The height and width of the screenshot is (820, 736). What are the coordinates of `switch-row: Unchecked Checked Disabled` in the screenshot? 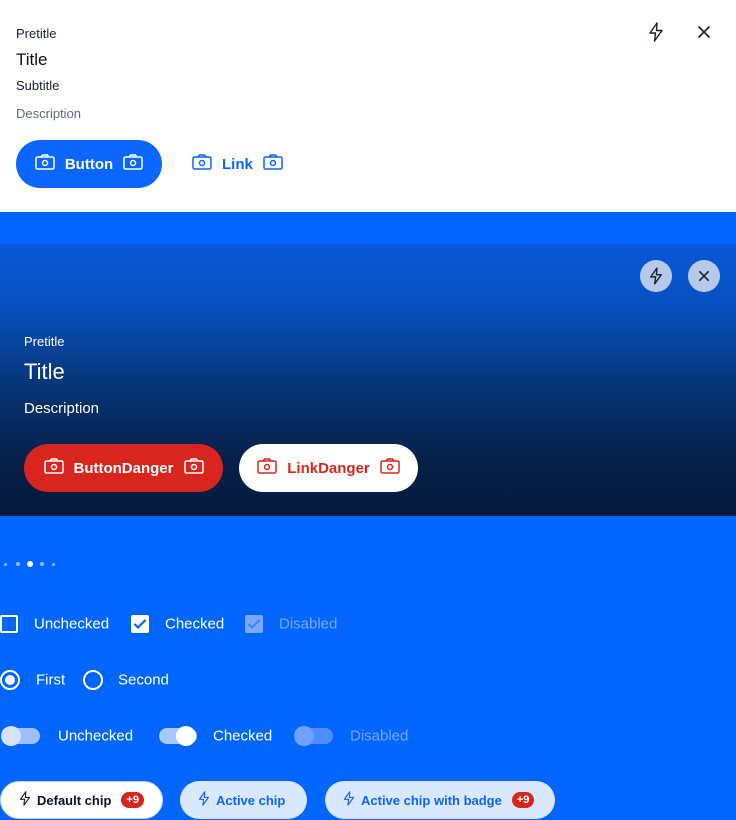 It's located at (368, 736).